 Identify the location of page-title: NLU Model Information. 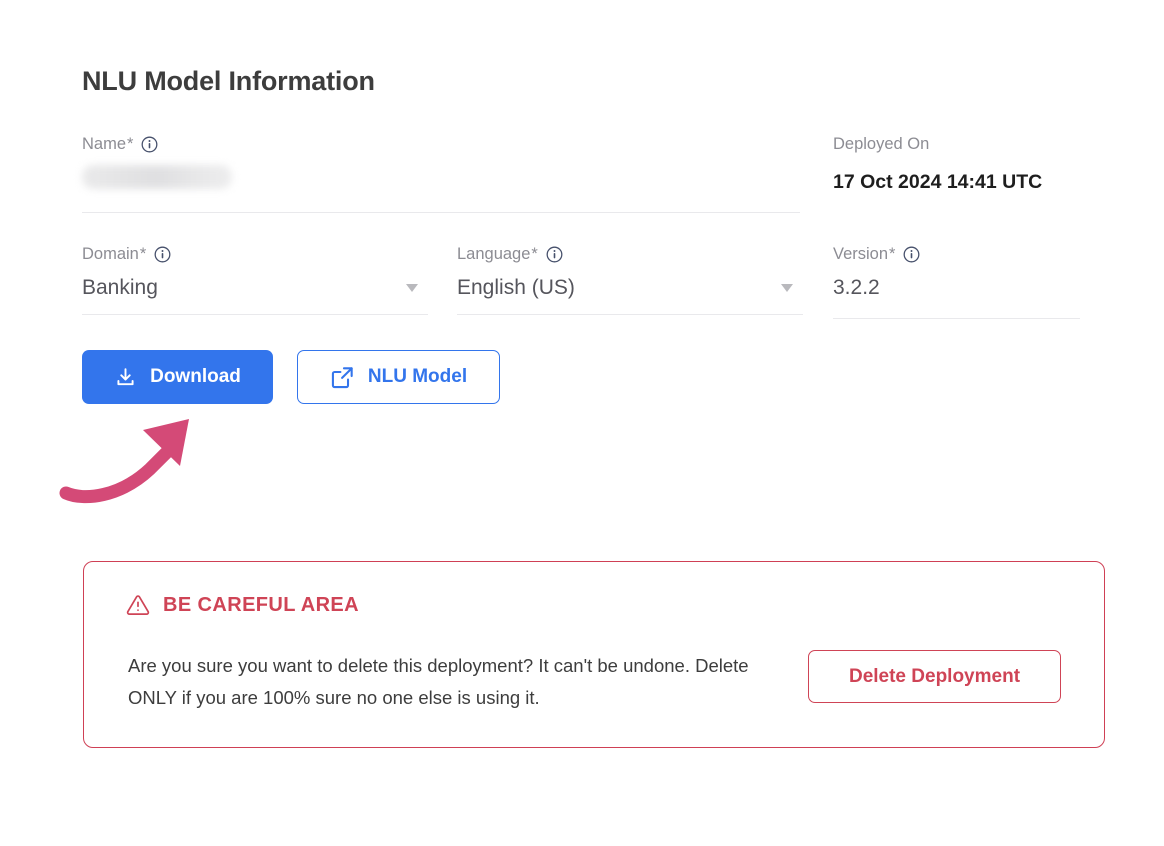
(228, 81).